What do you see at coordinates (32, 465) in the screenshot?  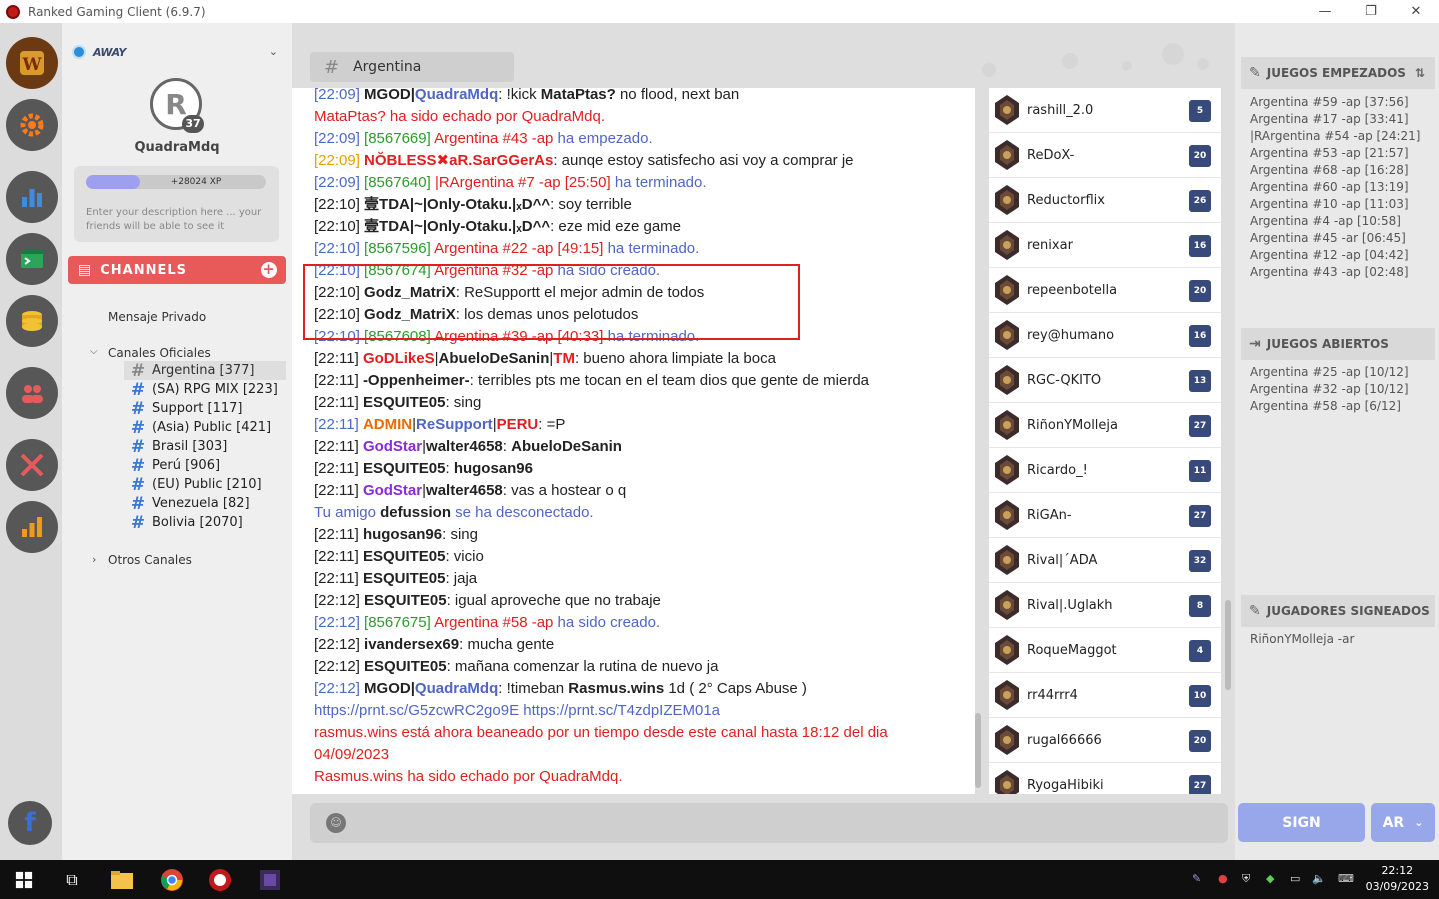 I see `crossed-swords-icon` at bounding box center [32, 465].